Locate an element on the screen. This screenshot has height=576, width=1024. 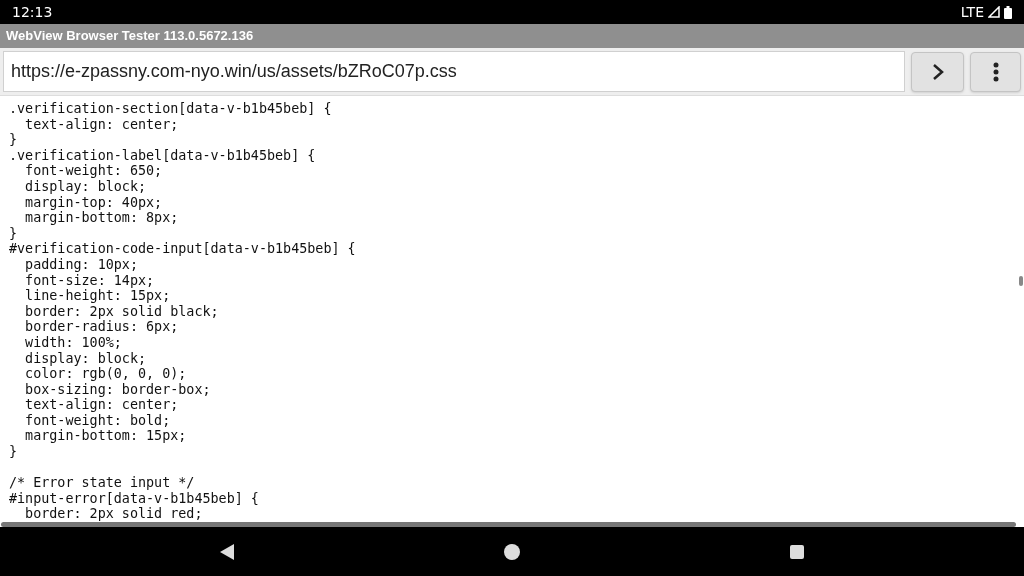
code-line: #input-error[data-v-b1b45beb] { is located at coordinates (134, 498).